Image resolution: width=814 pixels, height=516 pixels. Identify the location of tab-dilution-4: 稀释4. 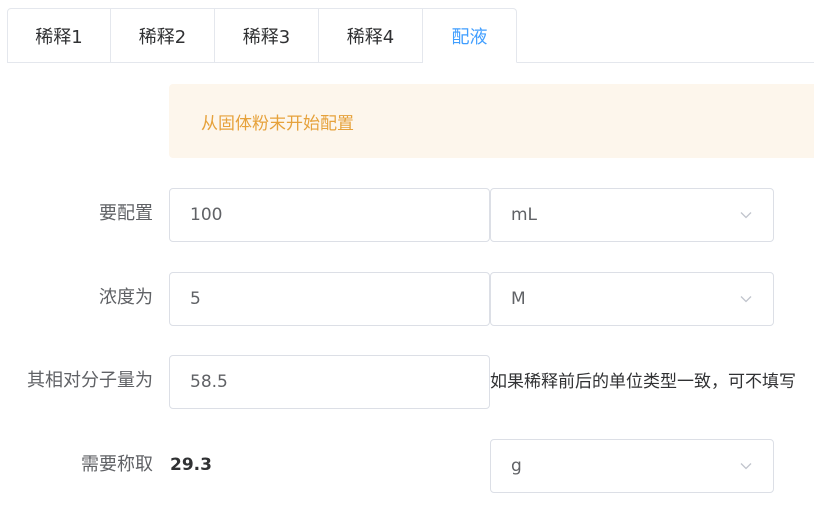
(371, 35).